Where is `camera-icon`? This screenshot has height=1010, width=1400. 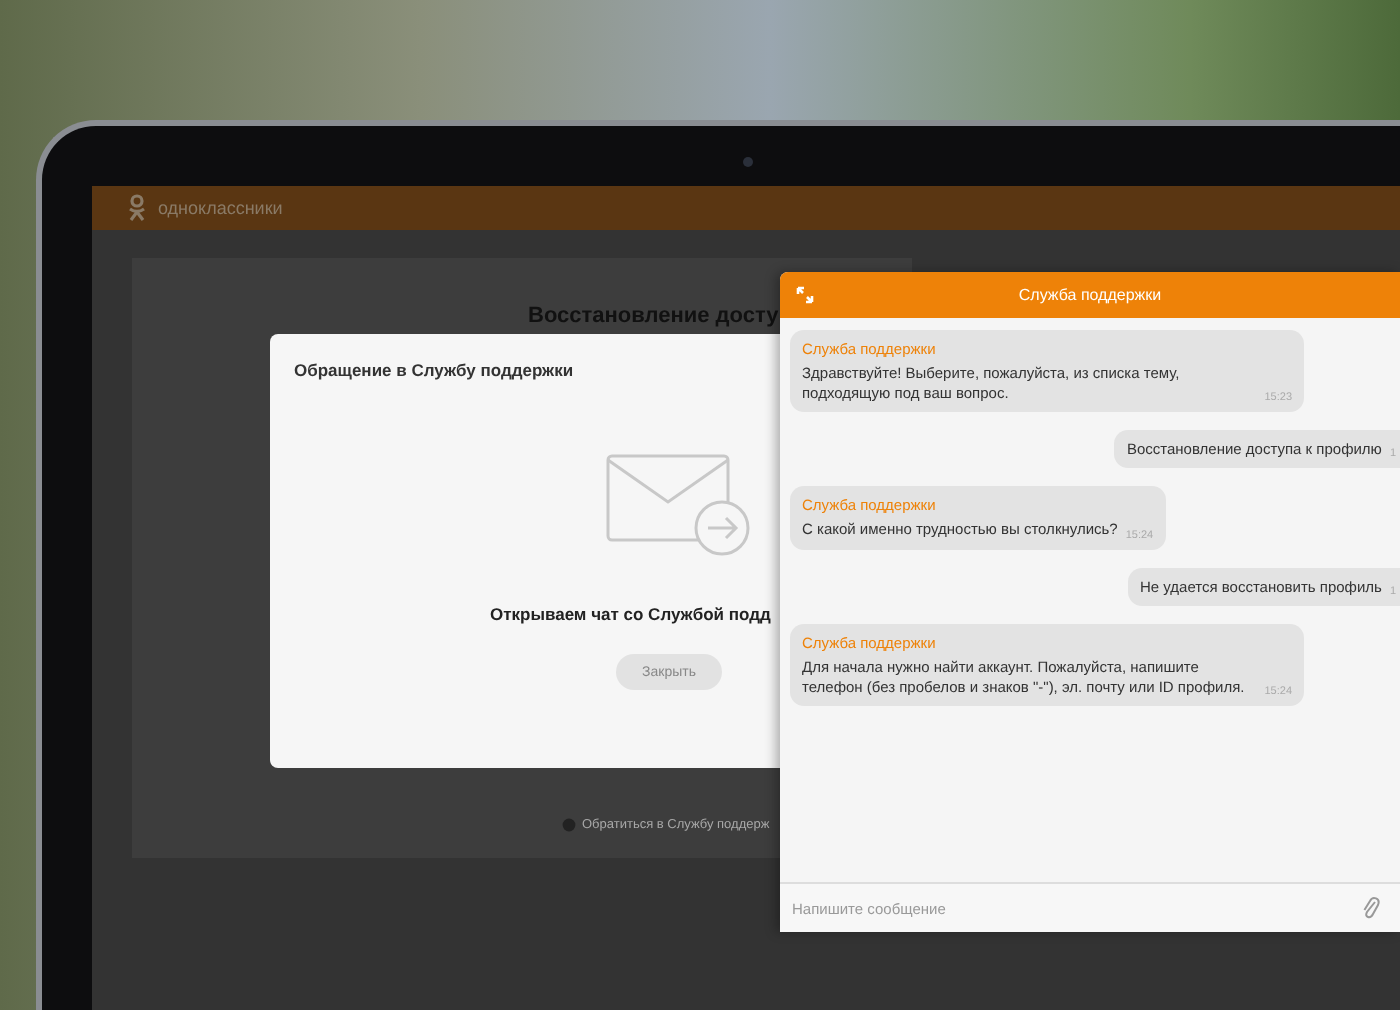 camera-icon is located at coordinates (748, 162).